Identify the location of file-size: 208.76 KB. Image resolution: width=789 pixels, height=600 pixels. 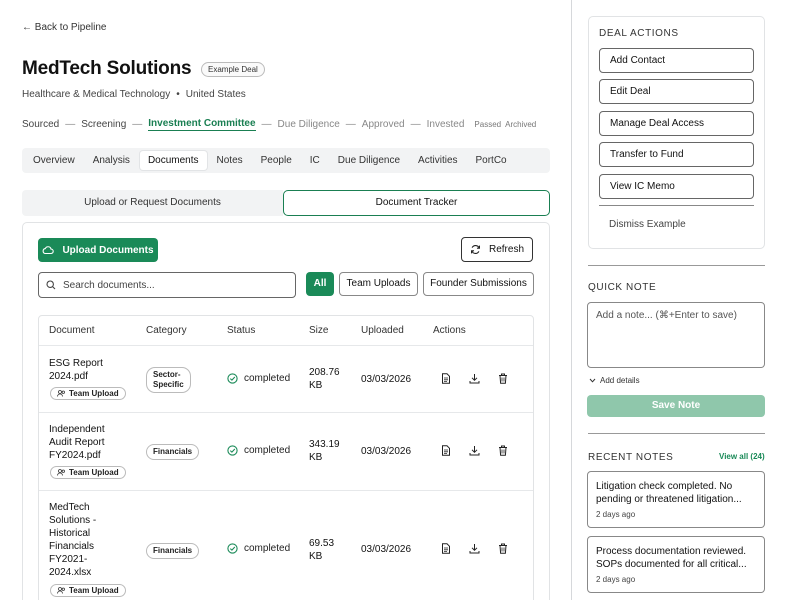
(324, 379).